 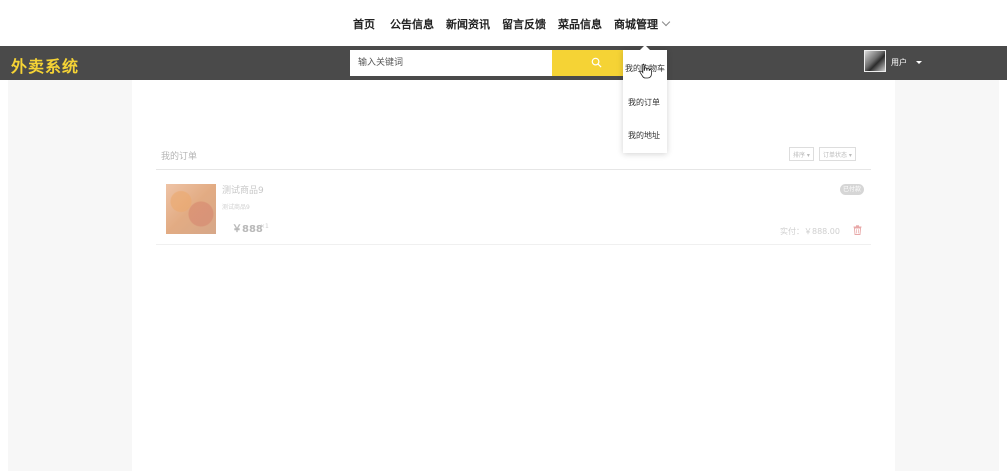 I want to click on chevron-down-icon, so click(x=666, y=22).